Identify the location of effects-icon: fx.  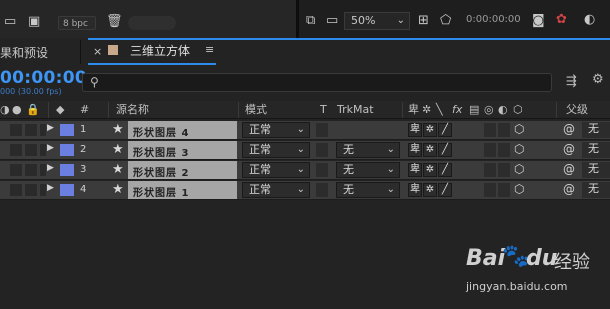
(457, 109).